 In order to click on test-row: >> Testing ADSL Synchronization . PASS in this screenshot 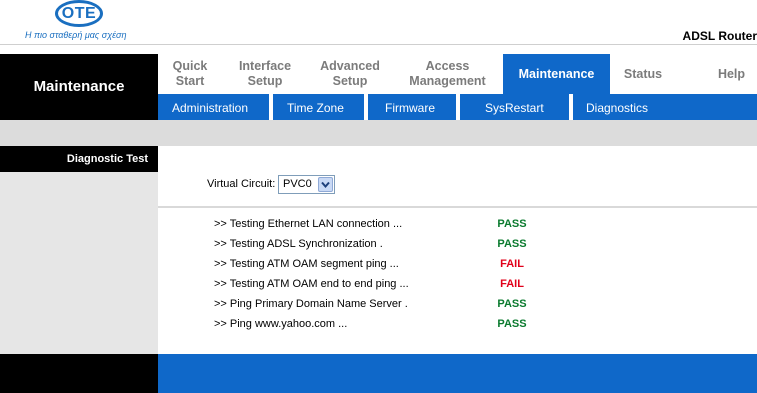, I will do `click(394, 244)`.